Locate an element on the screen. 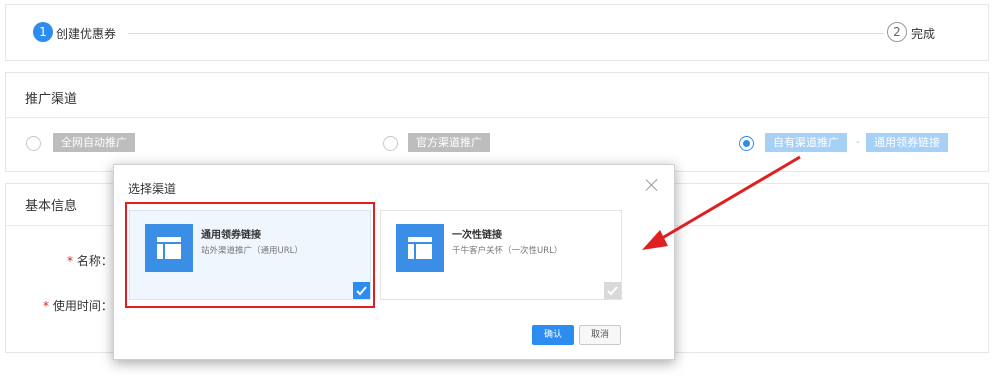  name-label-text: 名称： is located at coordinates (94, 261).